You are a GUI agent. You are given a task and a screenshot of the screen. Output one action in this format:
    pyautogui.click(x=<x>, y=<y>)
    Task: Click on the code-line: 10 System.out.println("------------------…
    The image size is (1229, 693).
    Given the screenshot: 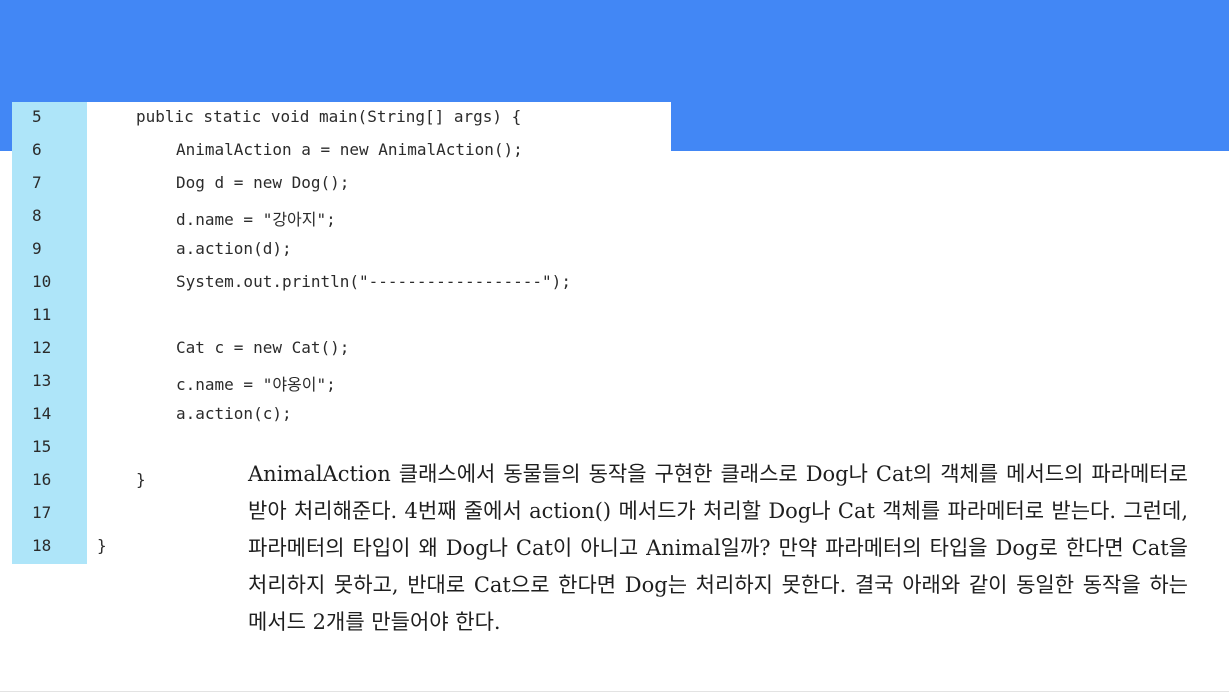 What is the action you would take?
    pyautogui.click(x=341, y=283)
    